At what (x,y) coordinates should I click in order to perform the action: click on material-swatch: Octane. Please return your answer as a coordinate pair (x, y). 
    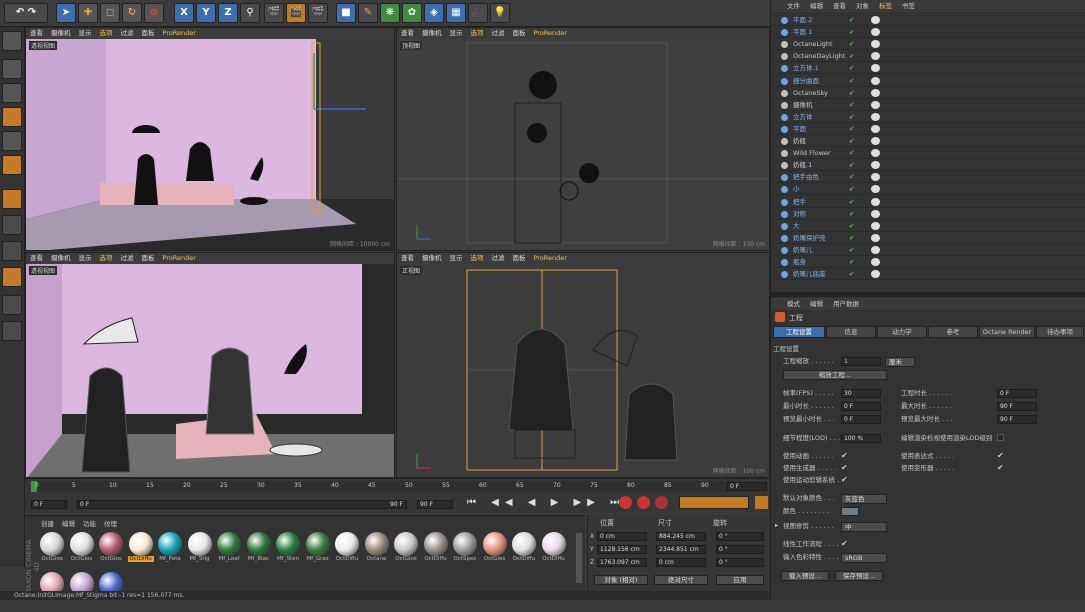
    Looking at the image, I should click on (377, 552).